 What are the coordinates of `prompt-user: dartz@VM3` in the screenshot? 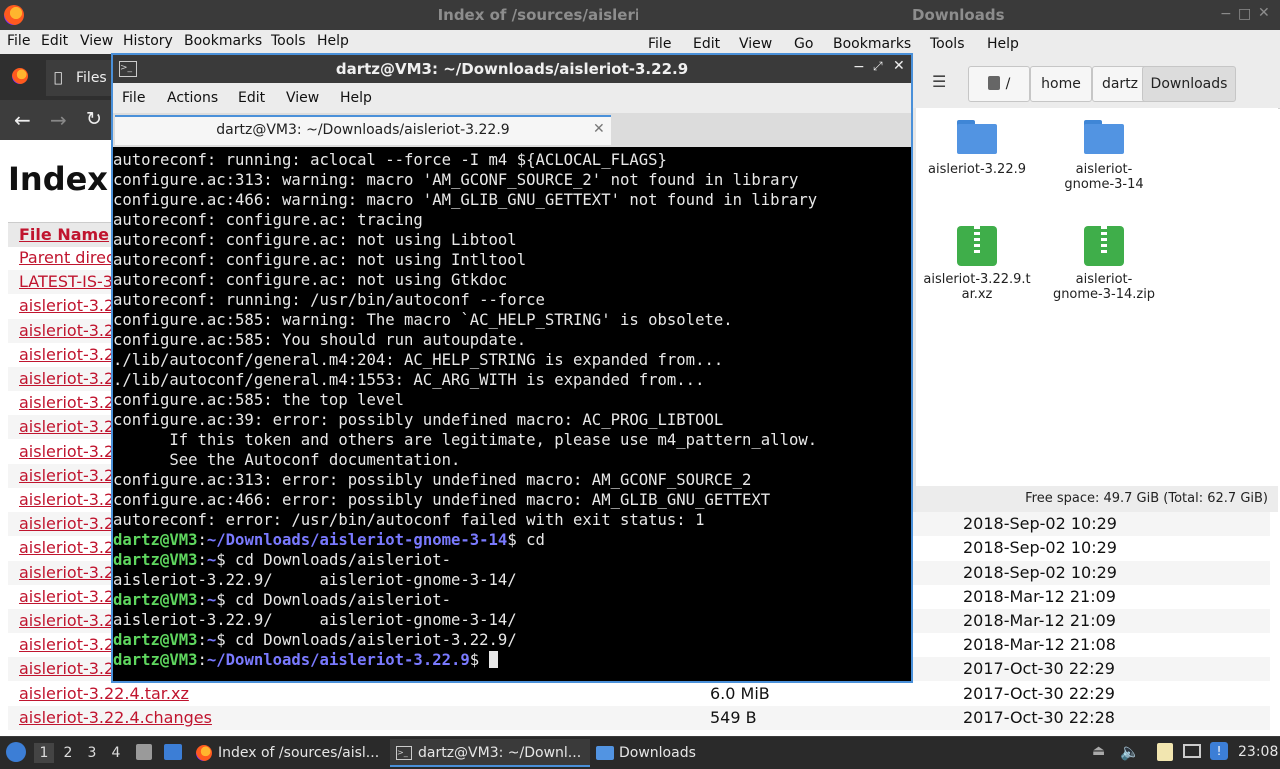 It's located at (155, 640).